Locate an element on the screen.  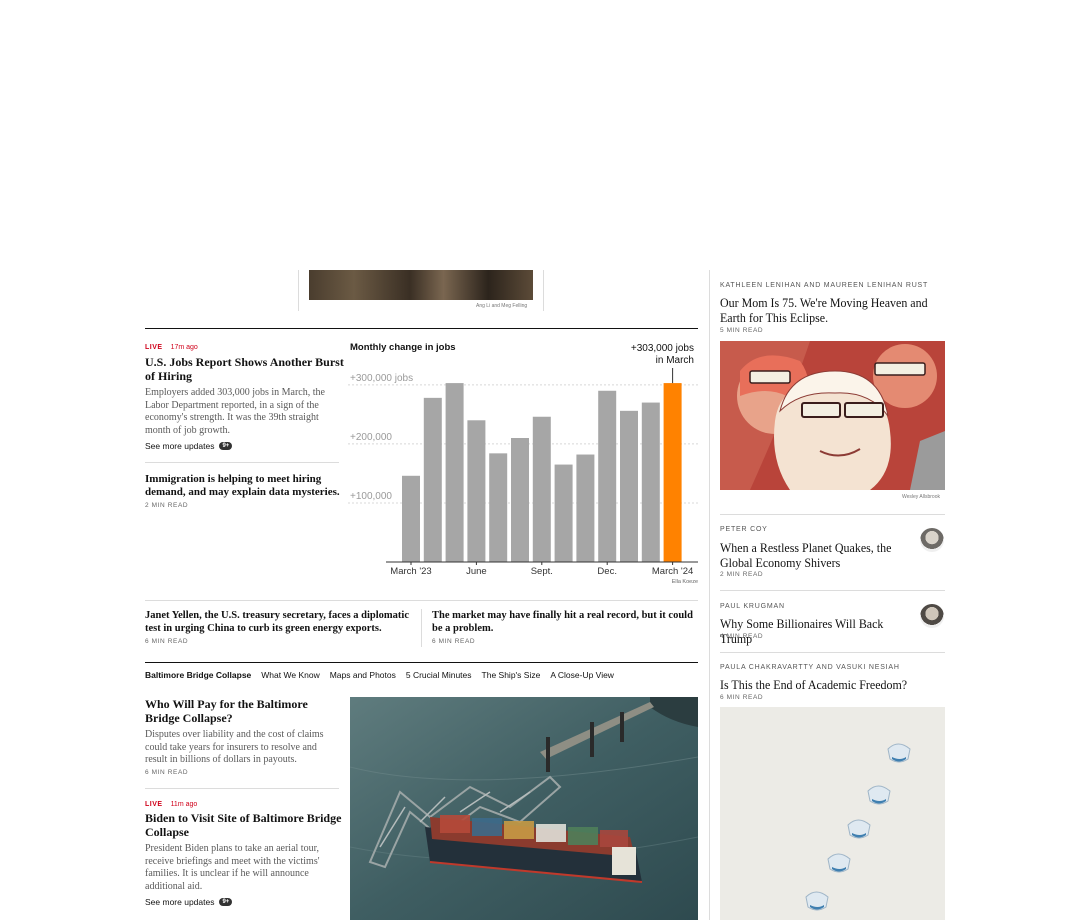
bridge-nav-link-ship-size: The Ship's Size is located at coordinates (511, 675).